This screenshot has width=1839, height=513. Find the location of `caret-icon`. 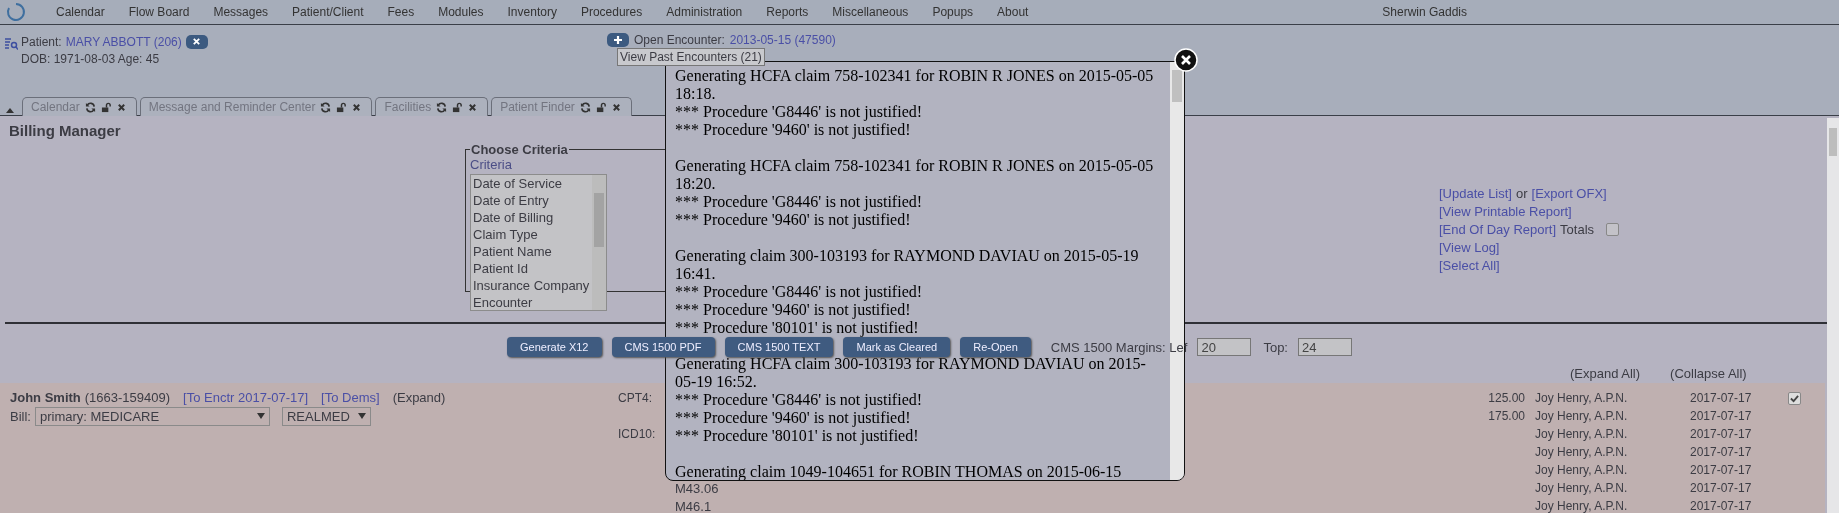

caret-icon is located at coordinates (10, 110).